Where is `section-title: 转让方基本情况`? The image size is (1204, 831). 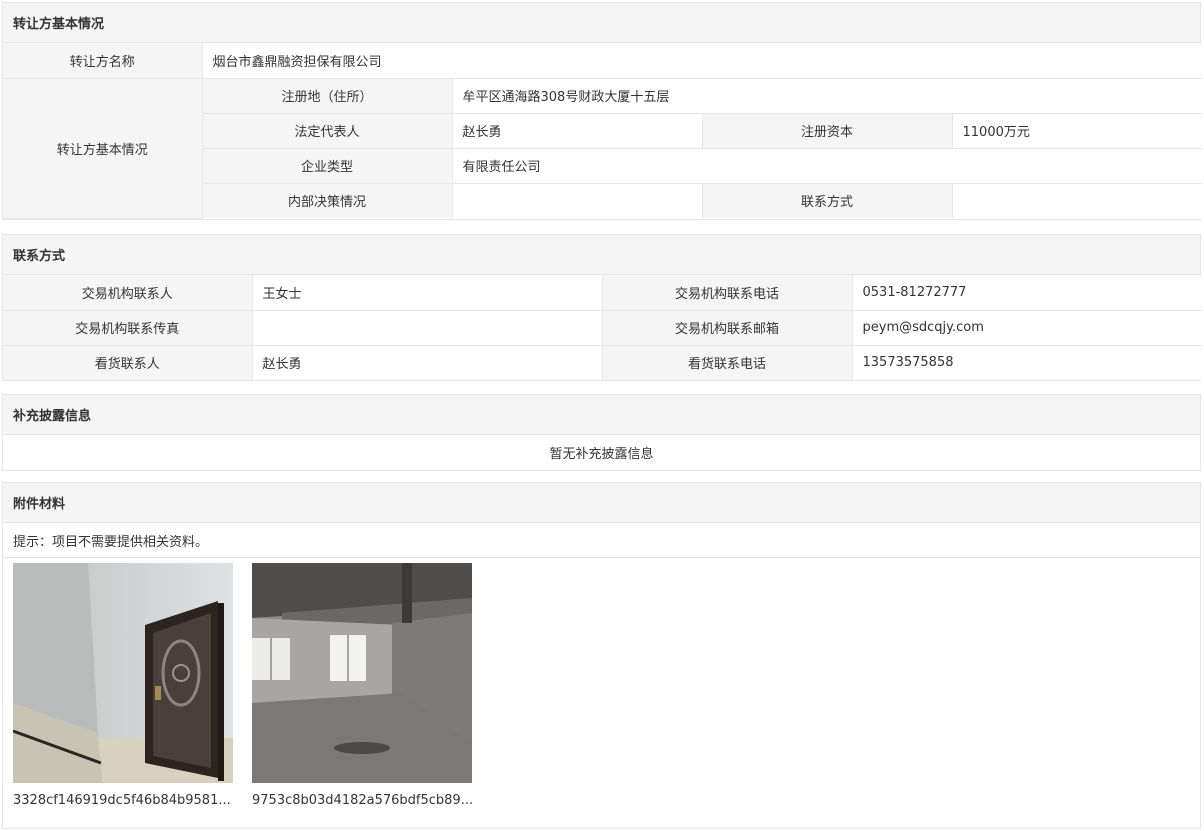
section-title: 转让方基本情况 is located at coordinates (601, 23).